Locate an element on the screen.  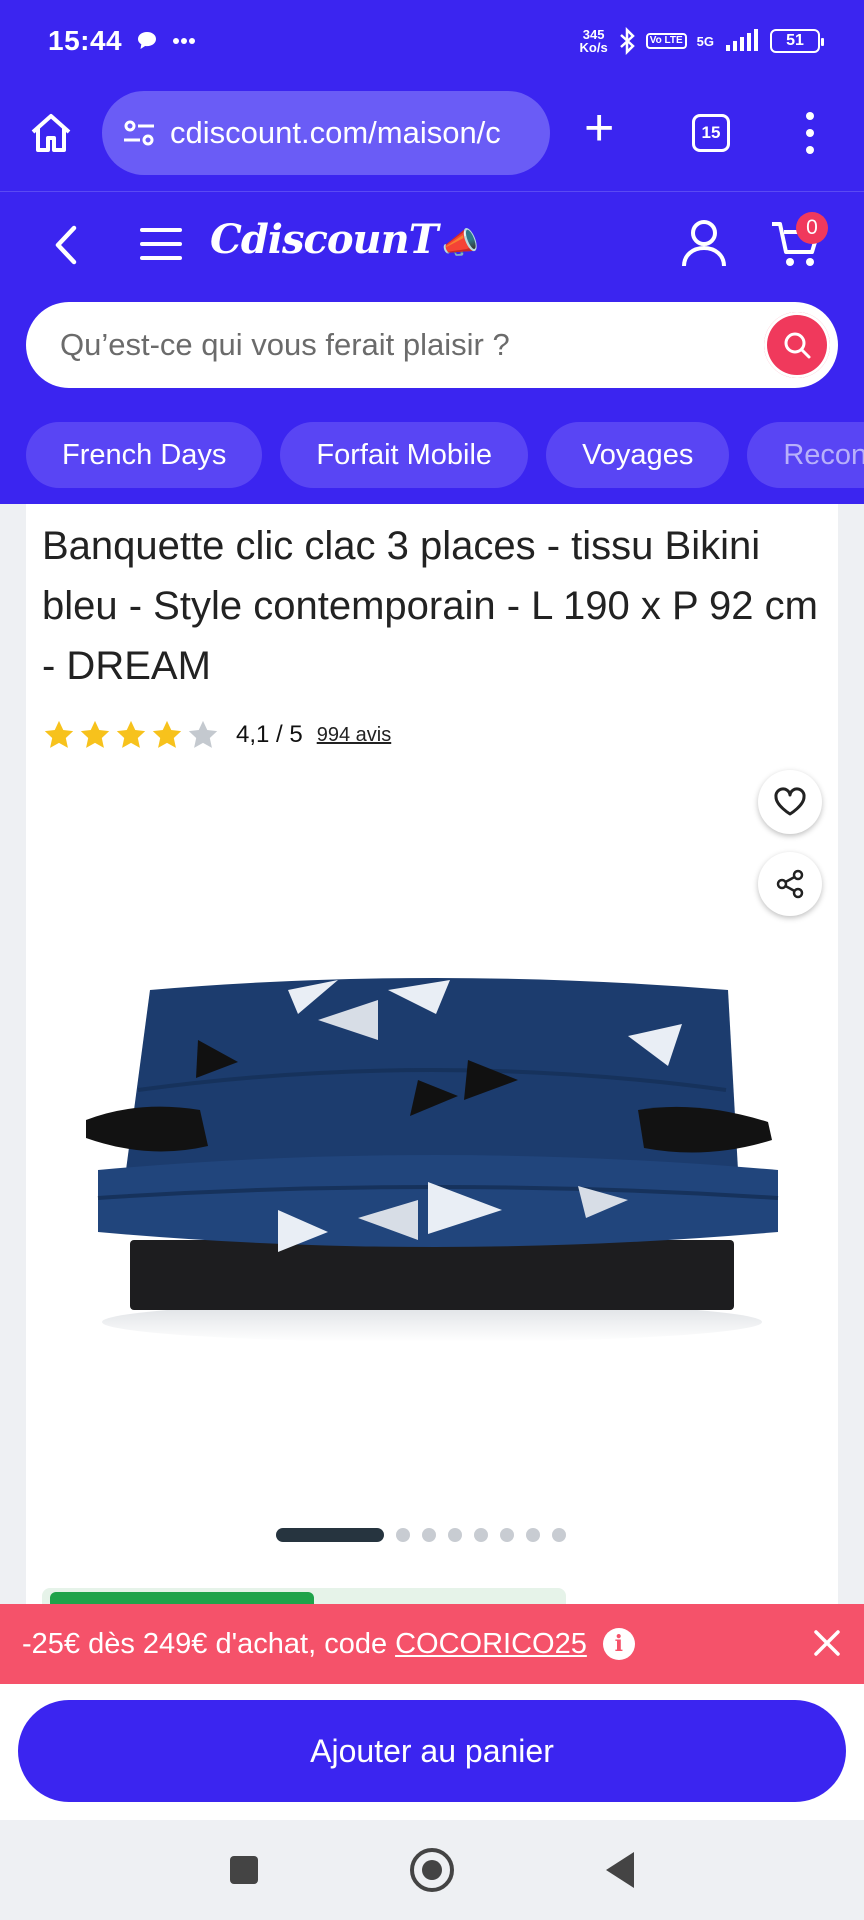
search-bar is located at coordinates (432, 345).